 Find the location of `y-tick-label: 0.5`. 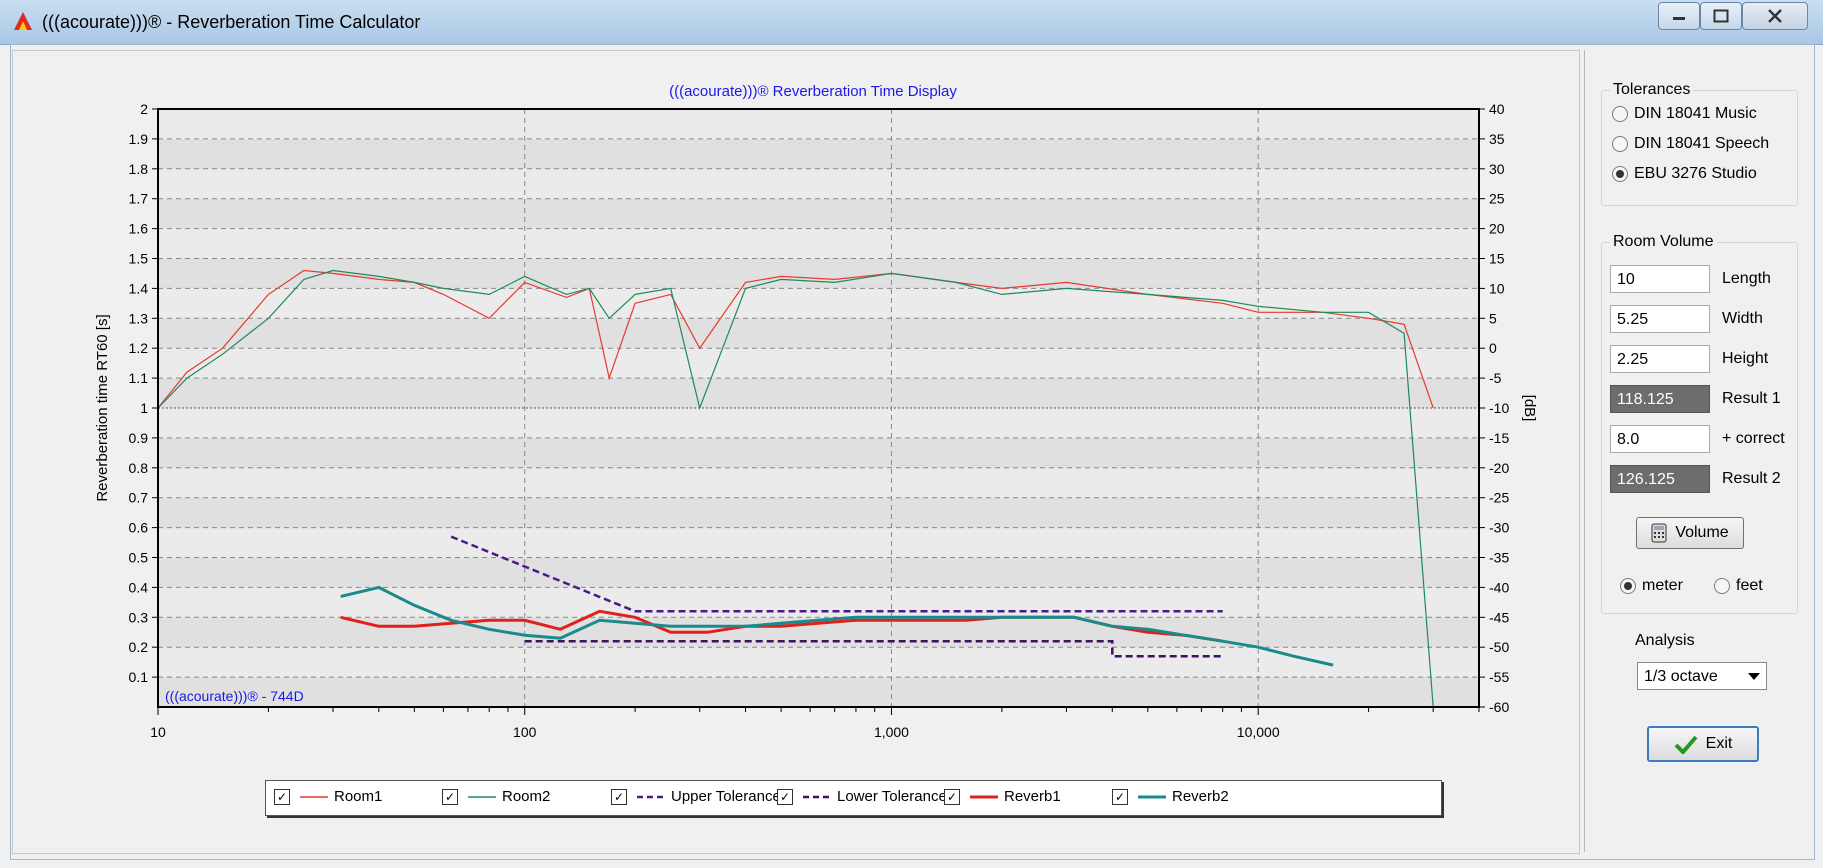

y-tick-label: 0.5 is located at coordinates (139, 558).